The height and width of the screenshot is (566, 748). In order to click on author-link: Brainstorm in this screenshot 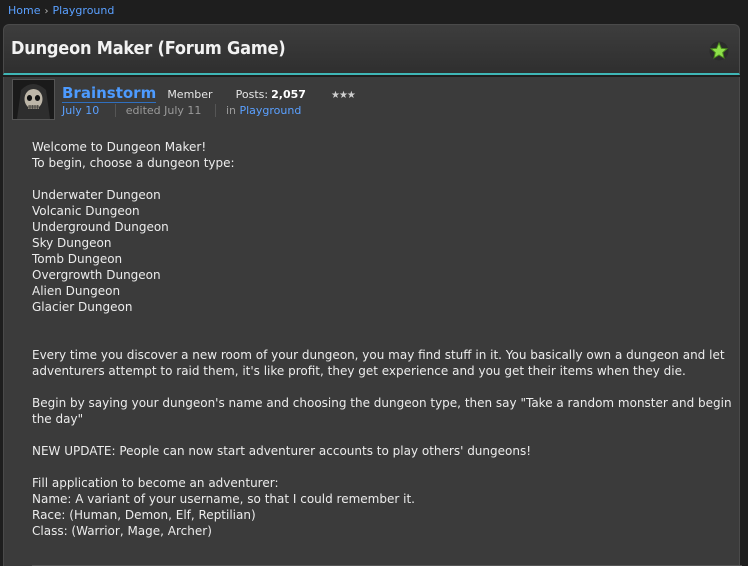, I will do `click(109, 93)`.